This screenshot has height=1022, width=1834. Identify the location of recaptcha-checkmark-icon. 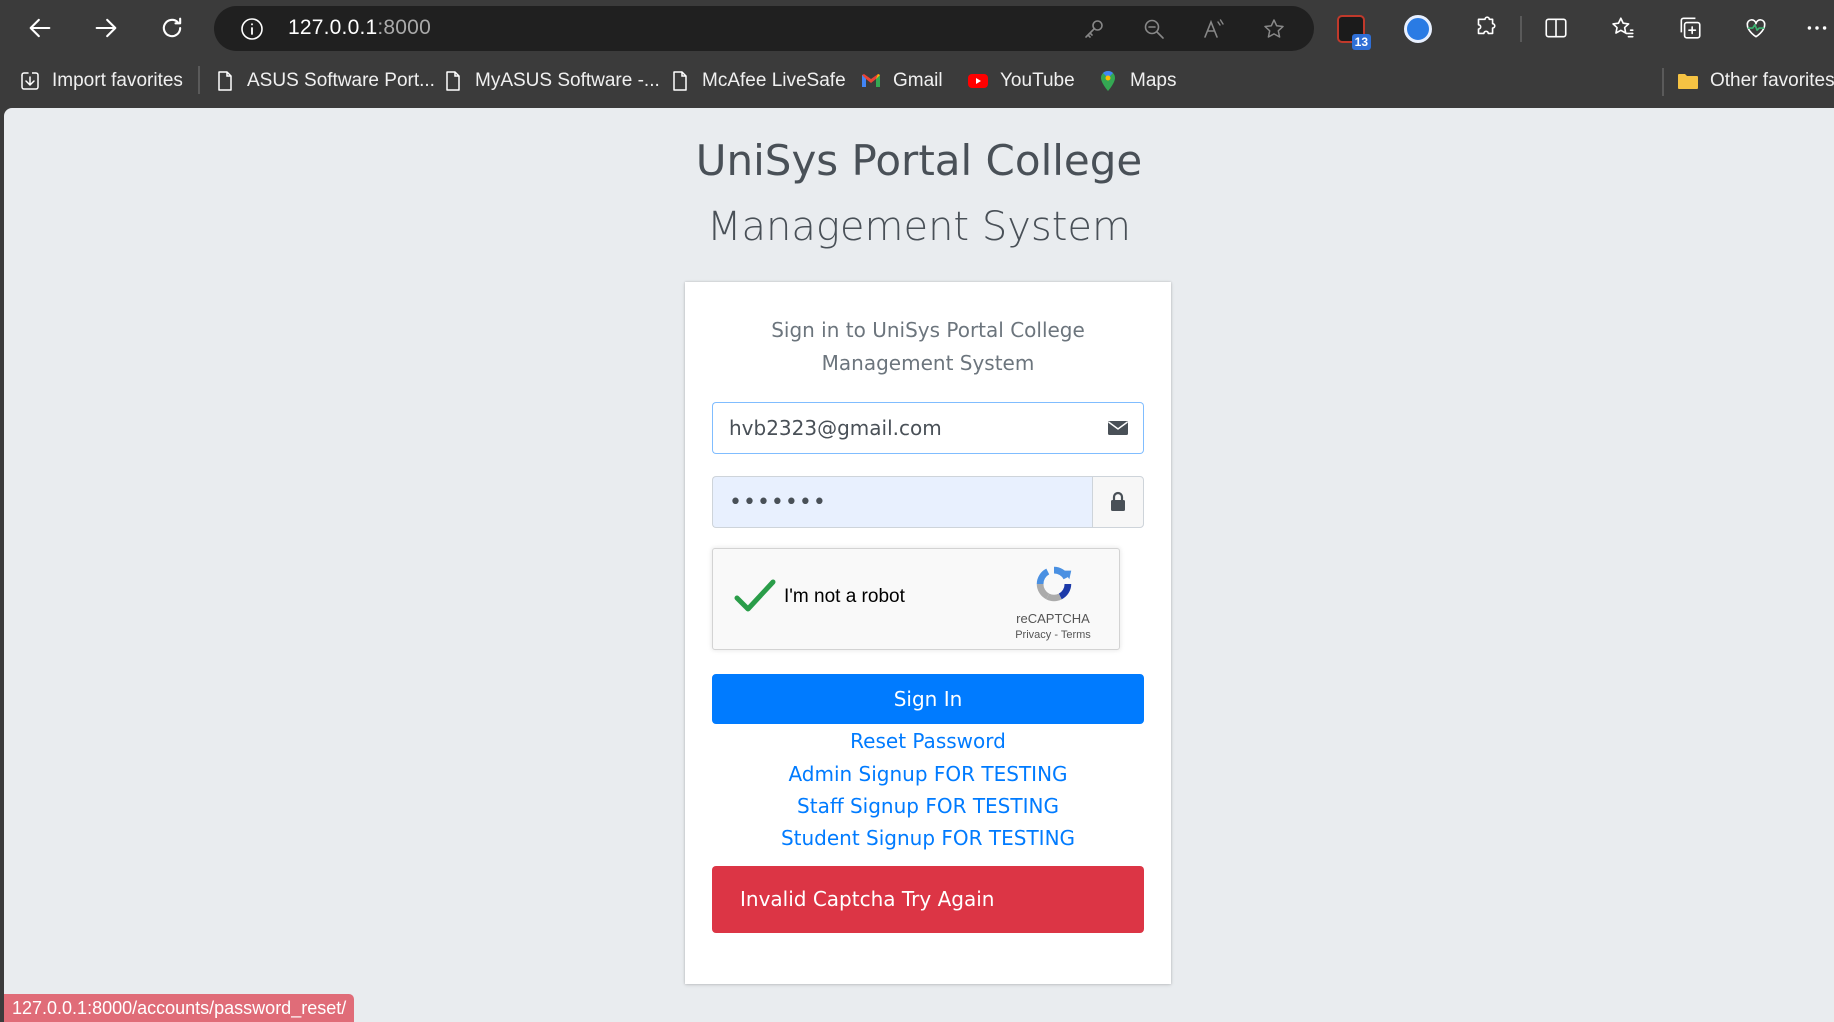
(755, 597).